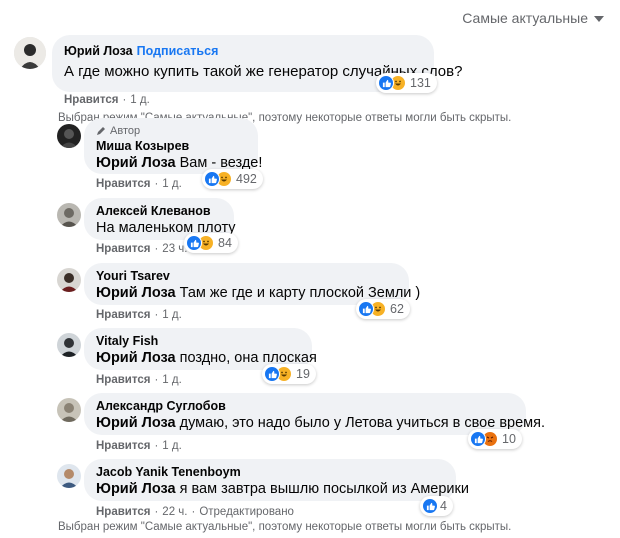  What do you see at coordinates (171, 131) in the screenshot?
I see `author-badge: Автор` at bounding box center [171, 131].